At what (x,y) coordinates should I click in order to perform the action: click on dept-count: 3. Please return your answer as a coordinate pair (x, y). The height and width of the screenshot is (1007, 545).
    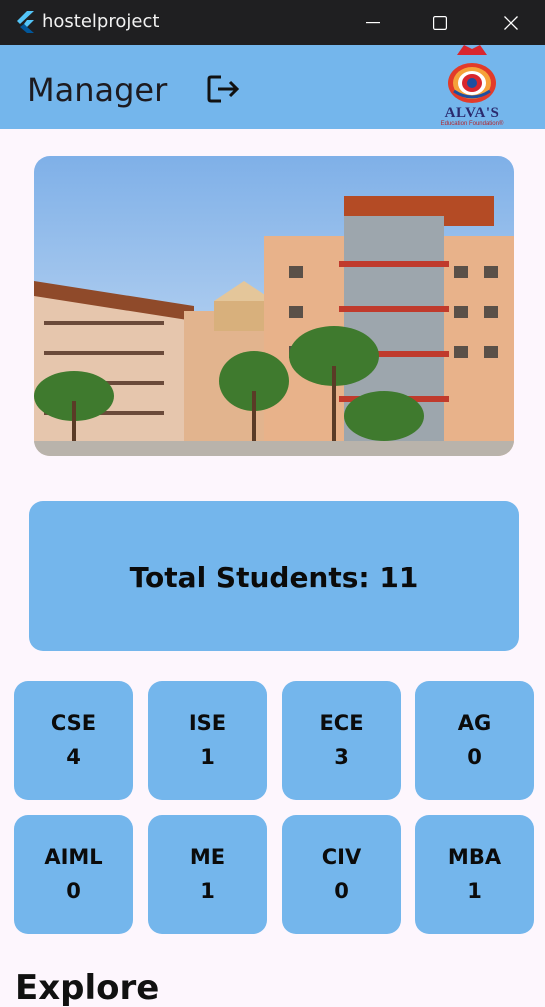
    Looking at the image, I should click on (341, 757).